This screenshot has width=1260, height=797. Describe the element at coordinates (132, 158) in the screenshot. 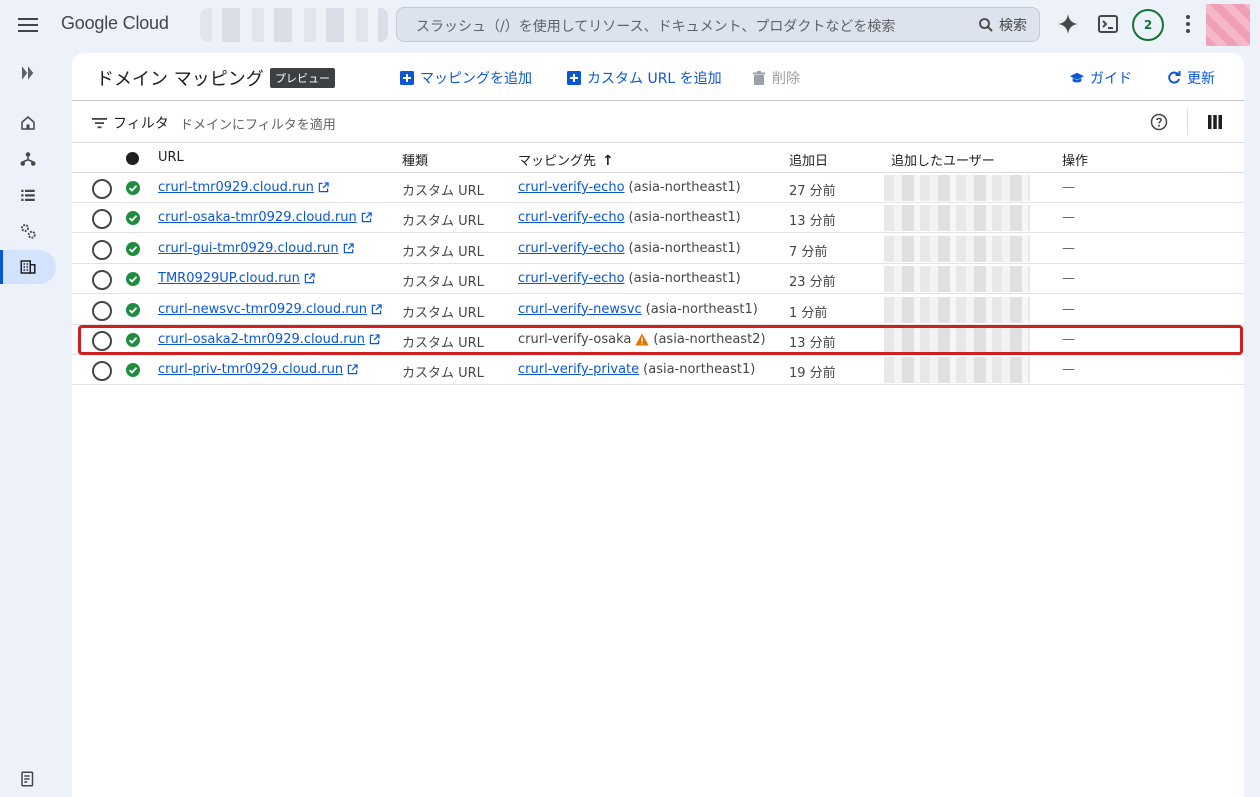

I see `status-column-icon` at that location.